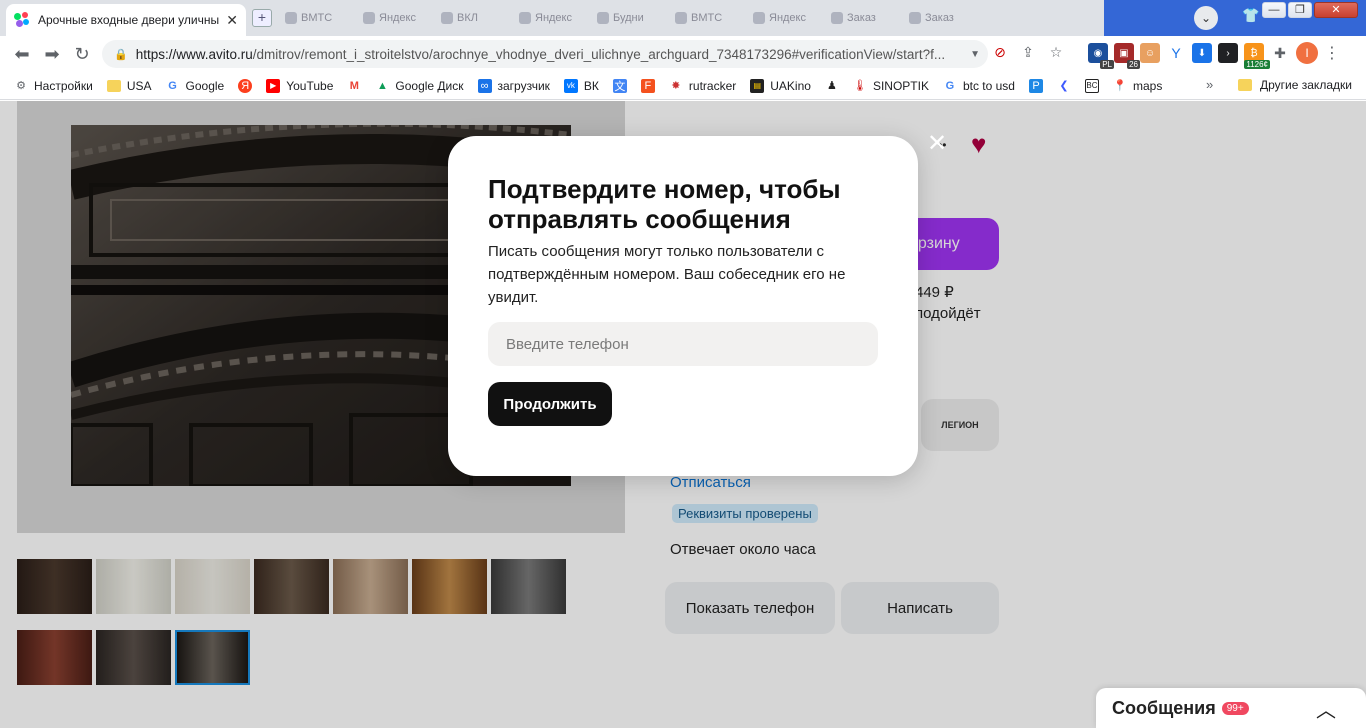  I want to click on chevron-up-icon: ︿, so click(1326, 708).